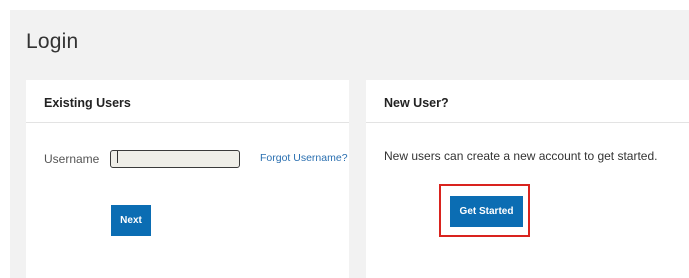 The height and width of the screenshot is (278, 689). Describe the element at coordinates (131, 220) in the screenshot. I see `next-button: Next` at that location.